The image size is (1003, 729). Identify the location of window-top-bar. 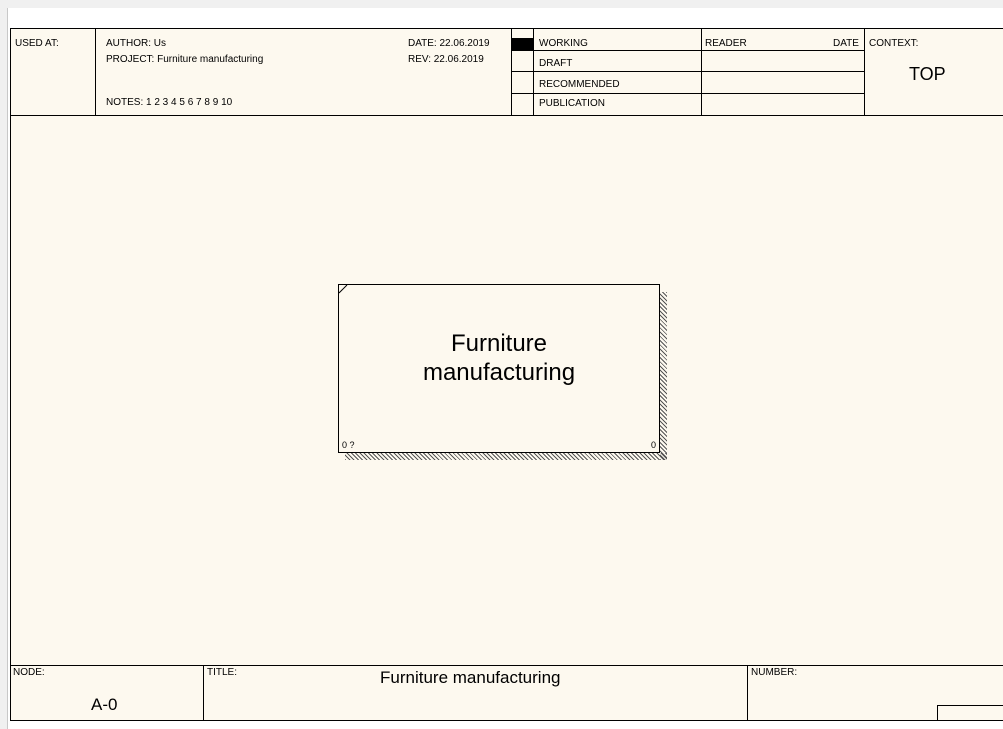
(501, 4).